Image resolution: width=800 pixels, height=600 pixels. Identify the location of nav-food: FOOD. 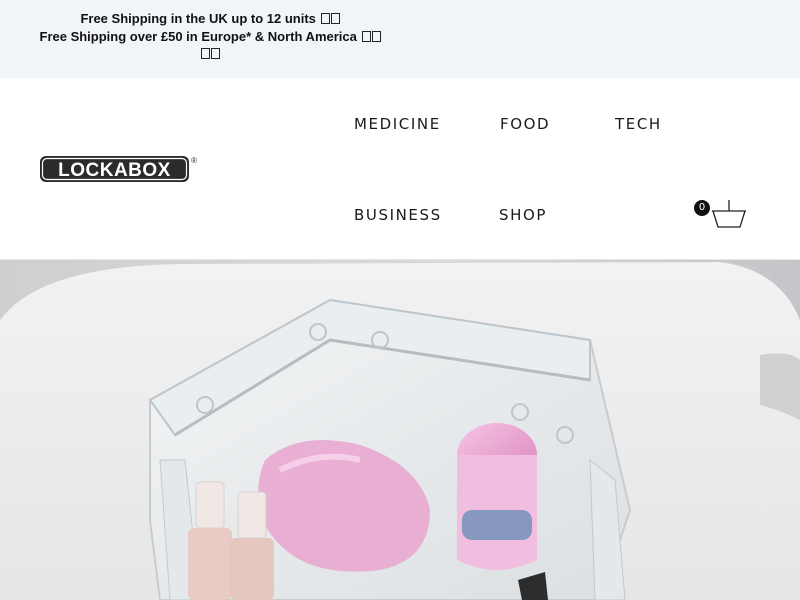
(525, 124).